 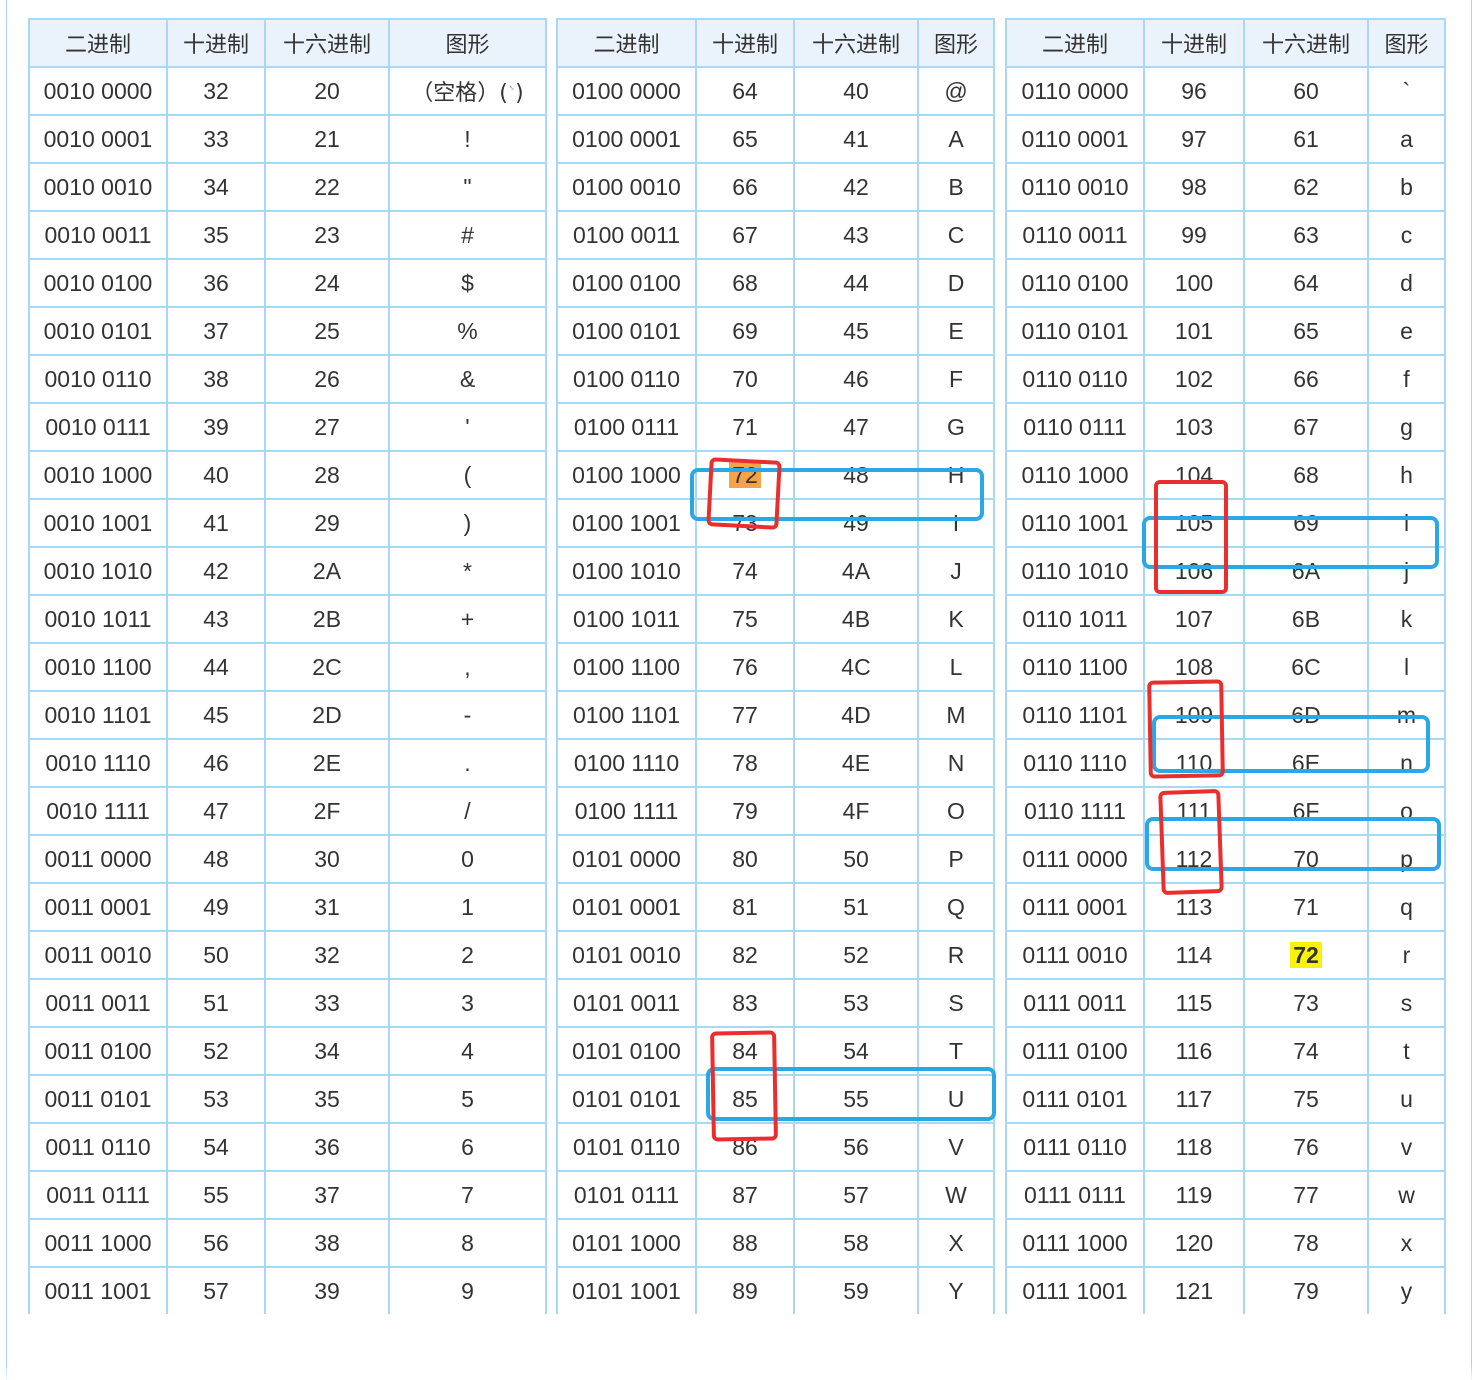 I want to click on decimal-cell: 37, so click(x=216, y=331).